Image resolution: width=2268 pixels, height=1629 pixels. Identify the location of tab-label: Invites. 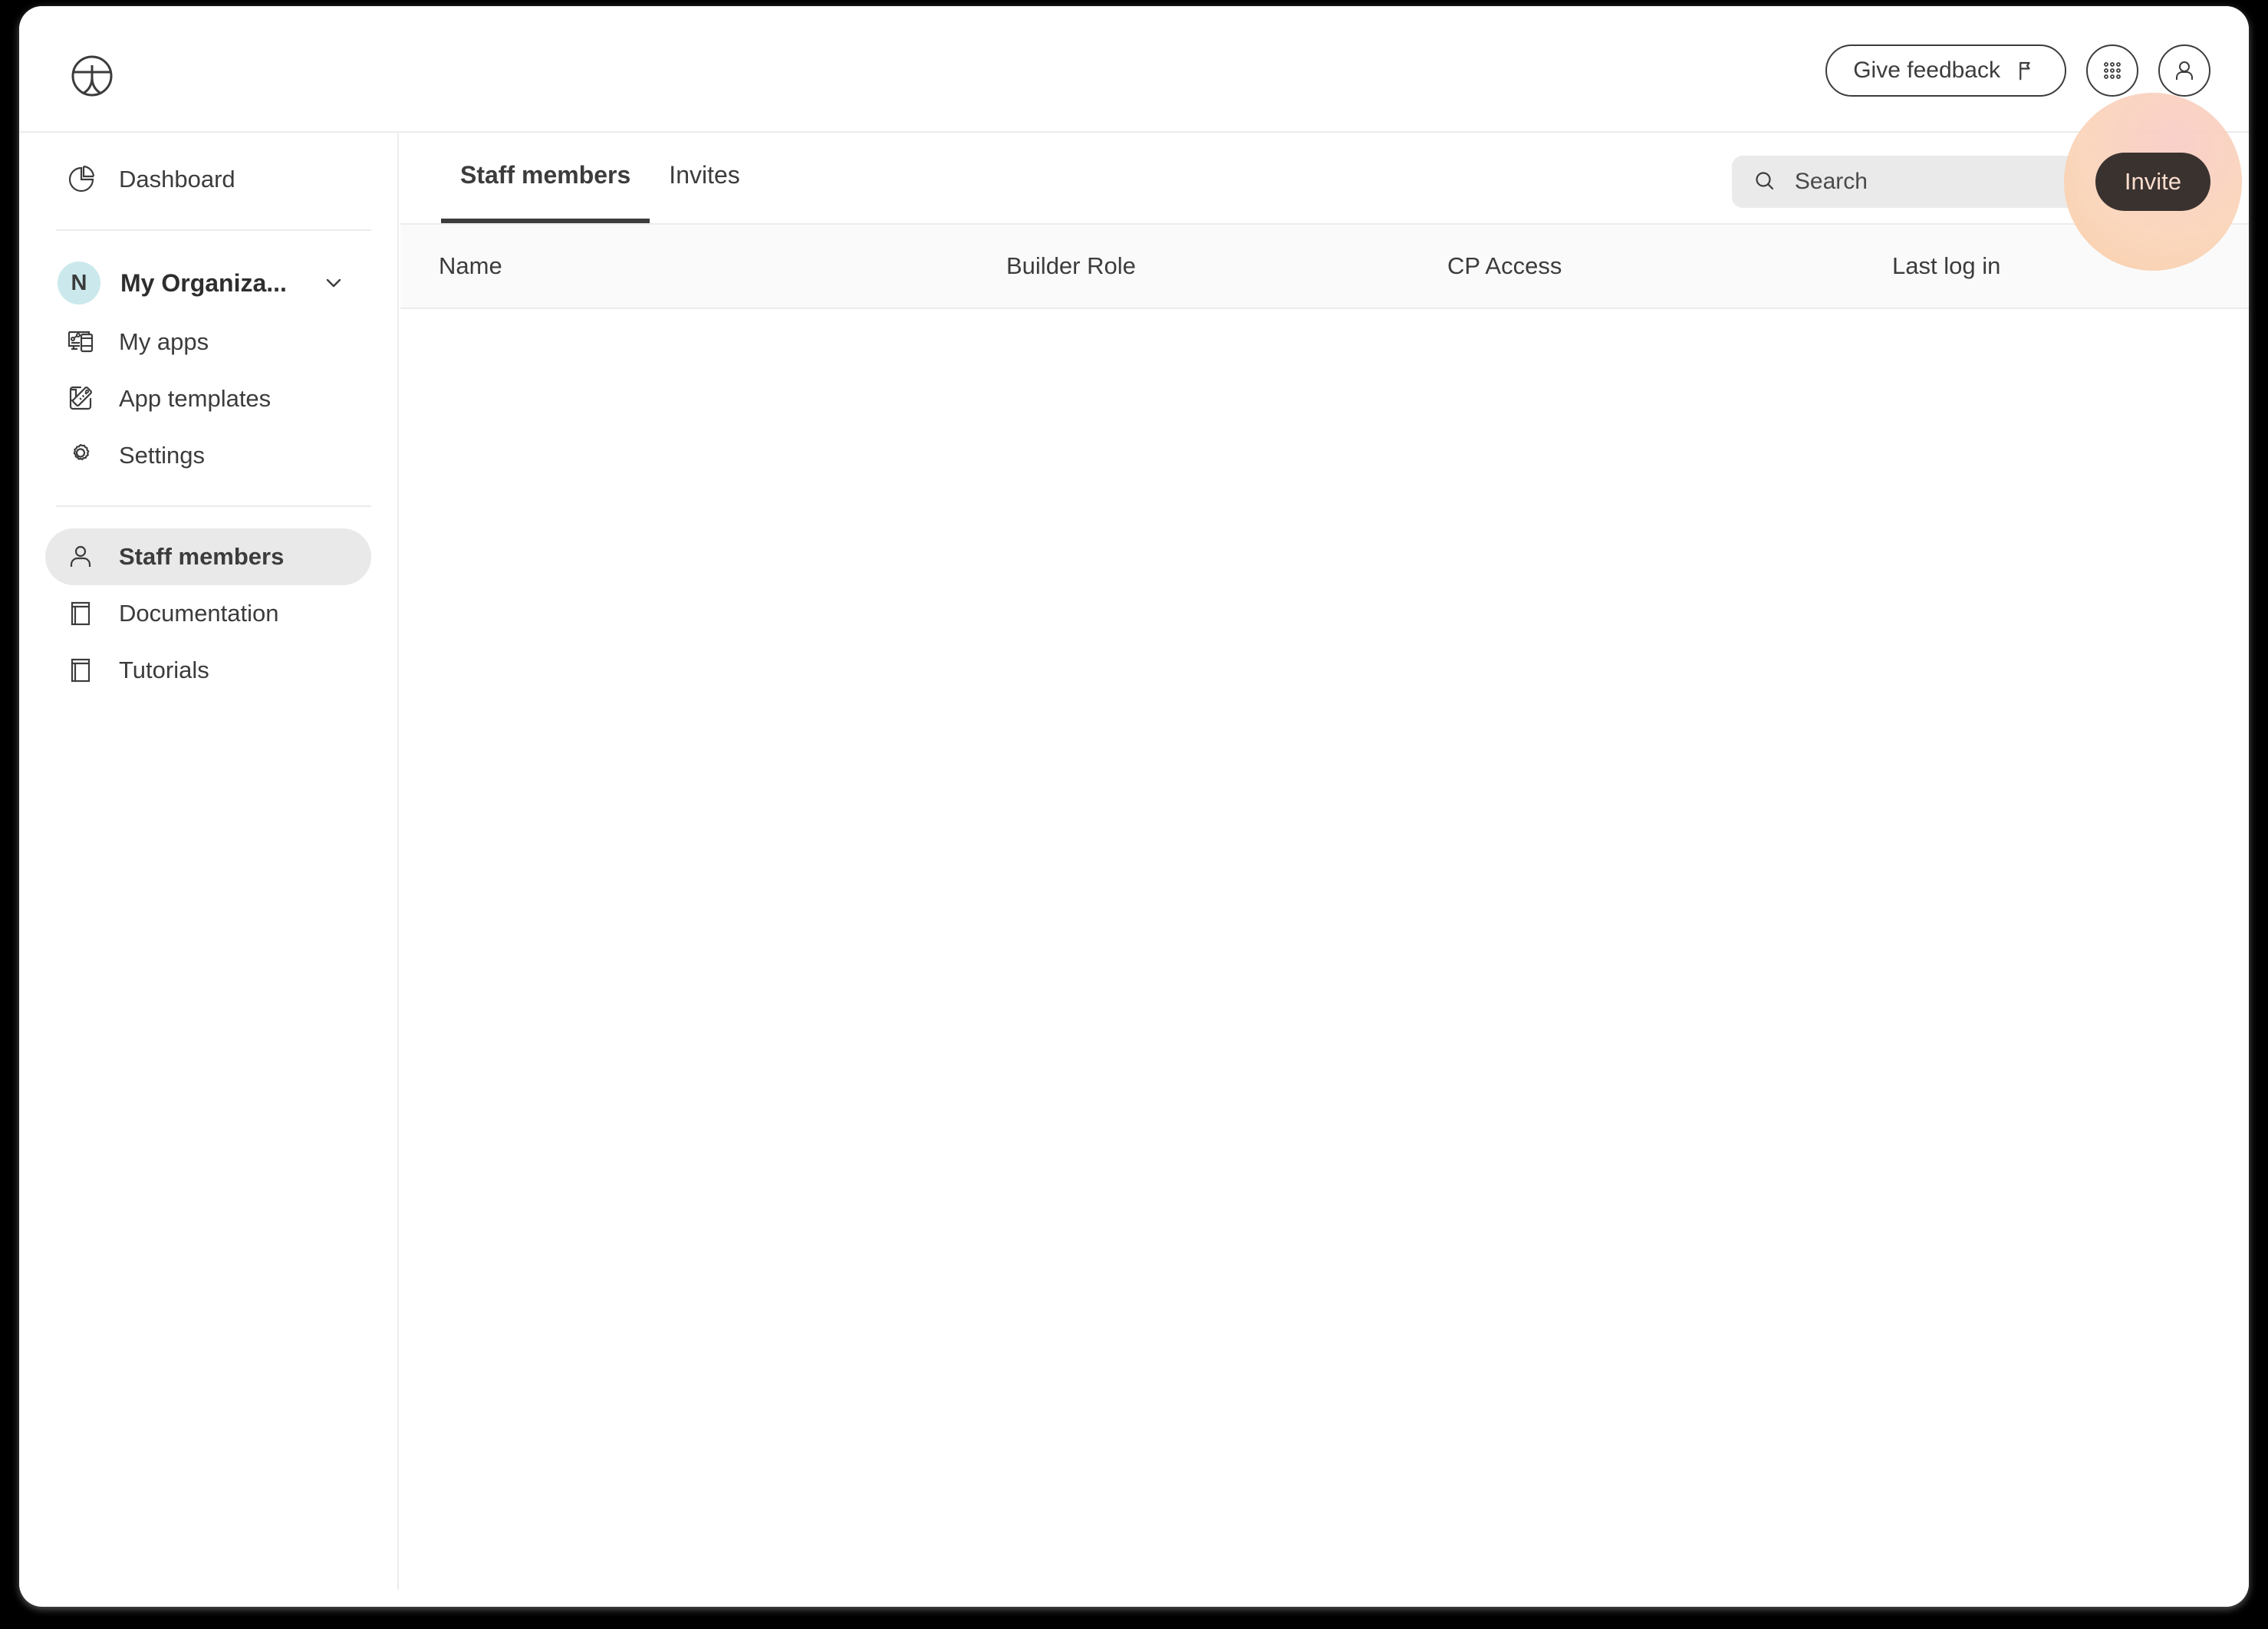
(705, 174).